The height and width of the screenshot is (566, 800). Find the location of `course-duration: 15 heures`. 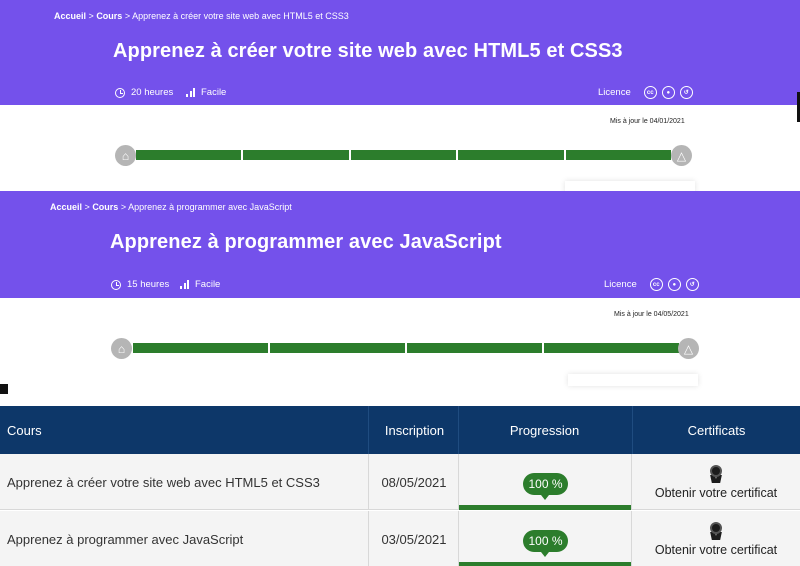

course-duration: 15 heures is located at coordinates (140, 284).